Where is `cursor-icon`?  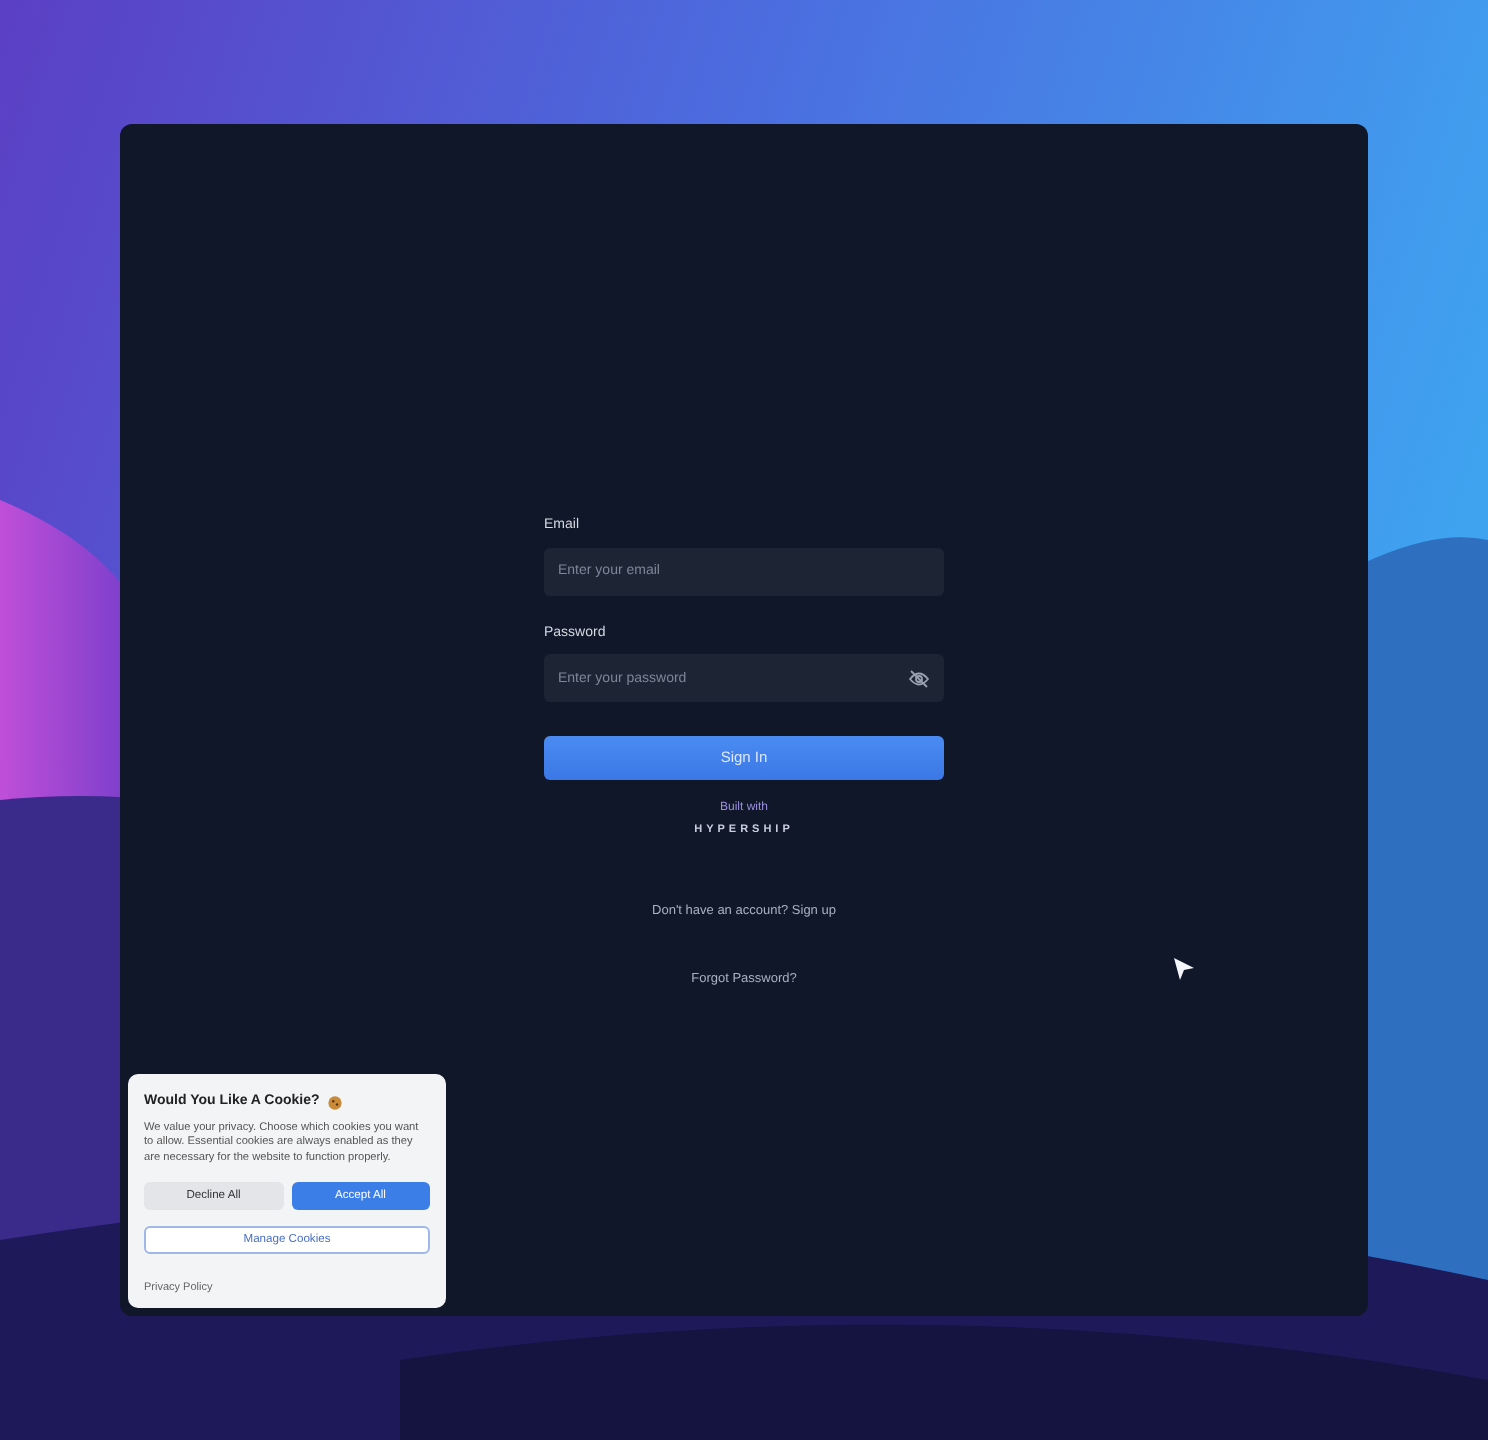
cursor-icon is located at coordinates (1184, 970).